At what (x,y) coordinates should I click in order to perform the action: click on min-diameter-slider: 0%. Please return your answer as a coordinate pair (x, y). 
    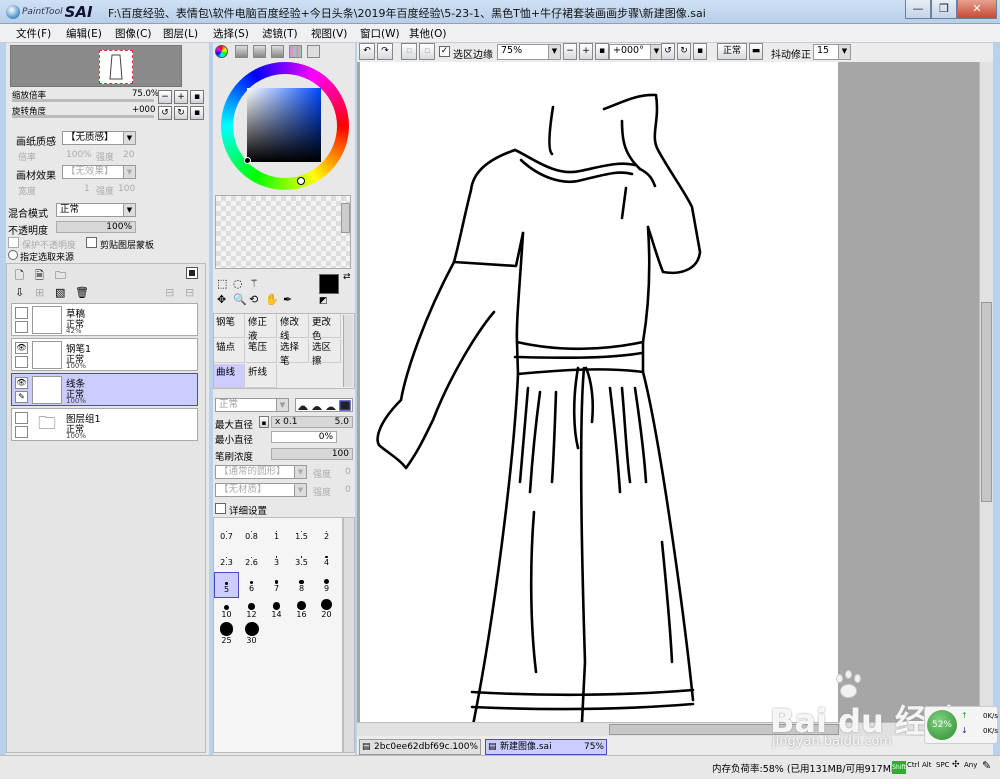
    Looking at the image, I should click on (304, 437).